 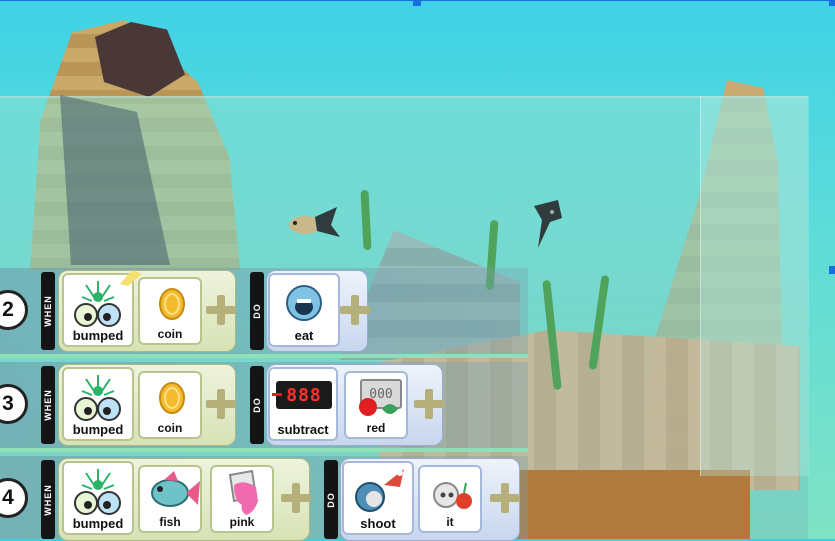 I want to click on score-digits: 888, so click(x=304, y=395).